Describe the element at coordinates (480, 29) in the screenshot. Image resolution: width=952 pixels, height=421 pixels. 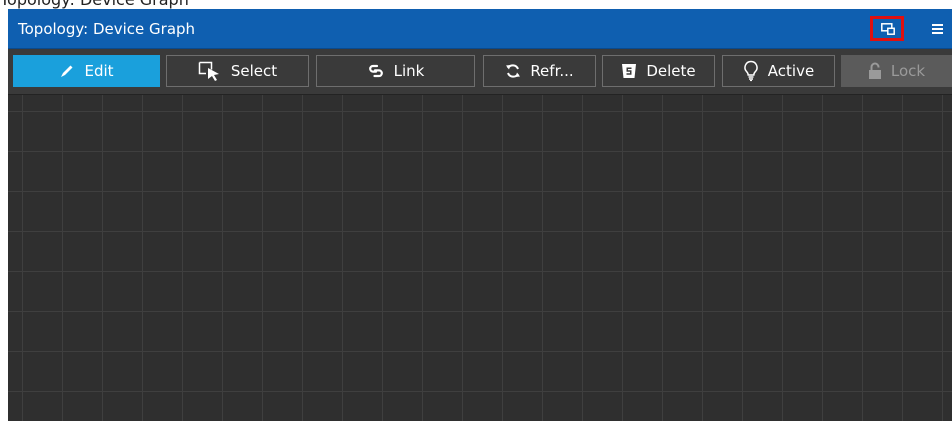
I see `panel-titlebar: Topology: Device Graph` at that location.